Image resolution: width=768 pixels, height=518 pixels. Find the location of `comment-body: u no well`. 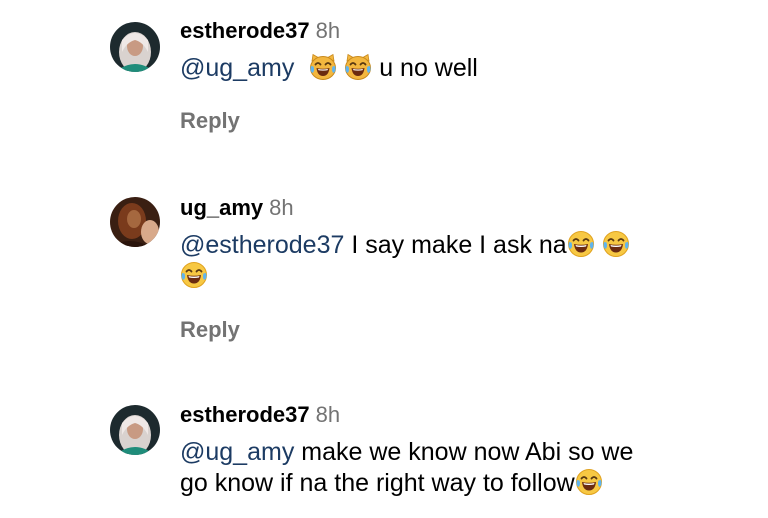

comment-body: u no well is located at coordinates (428, 68).